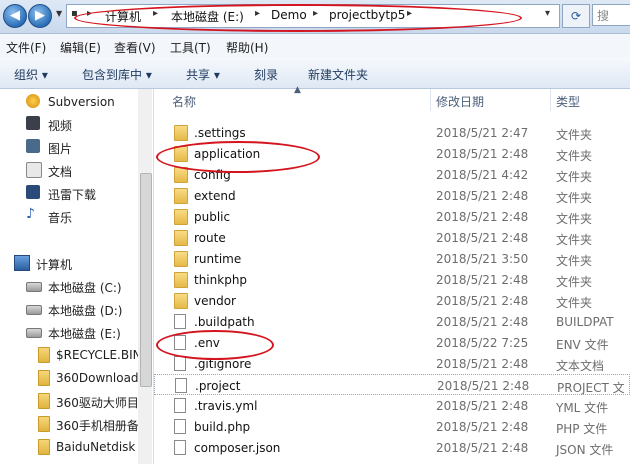  Describe the element at coordinates (30, 214) in the screenshot. I see `music-note-icon: ♪` at that location.